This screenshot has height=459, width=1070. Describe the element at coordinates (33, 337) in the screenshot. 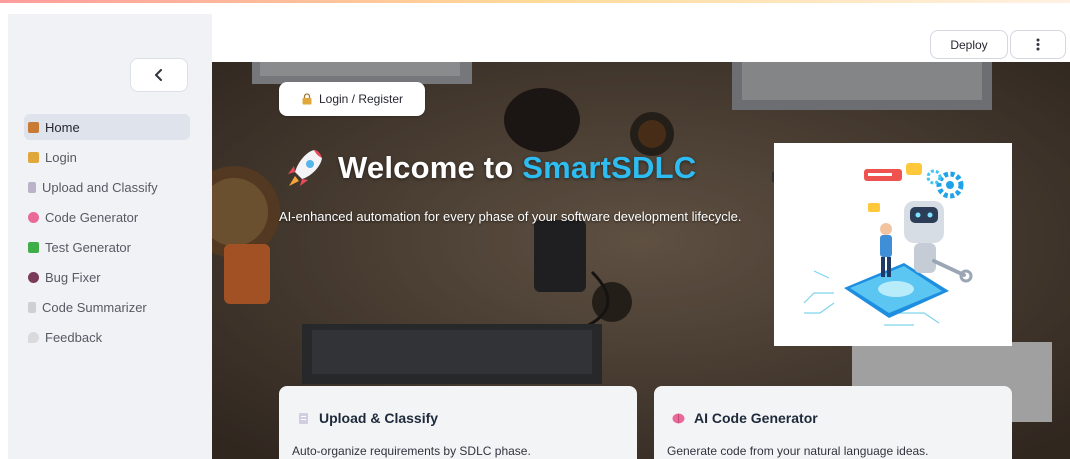

I see `speech-bubble-icon` at that location.